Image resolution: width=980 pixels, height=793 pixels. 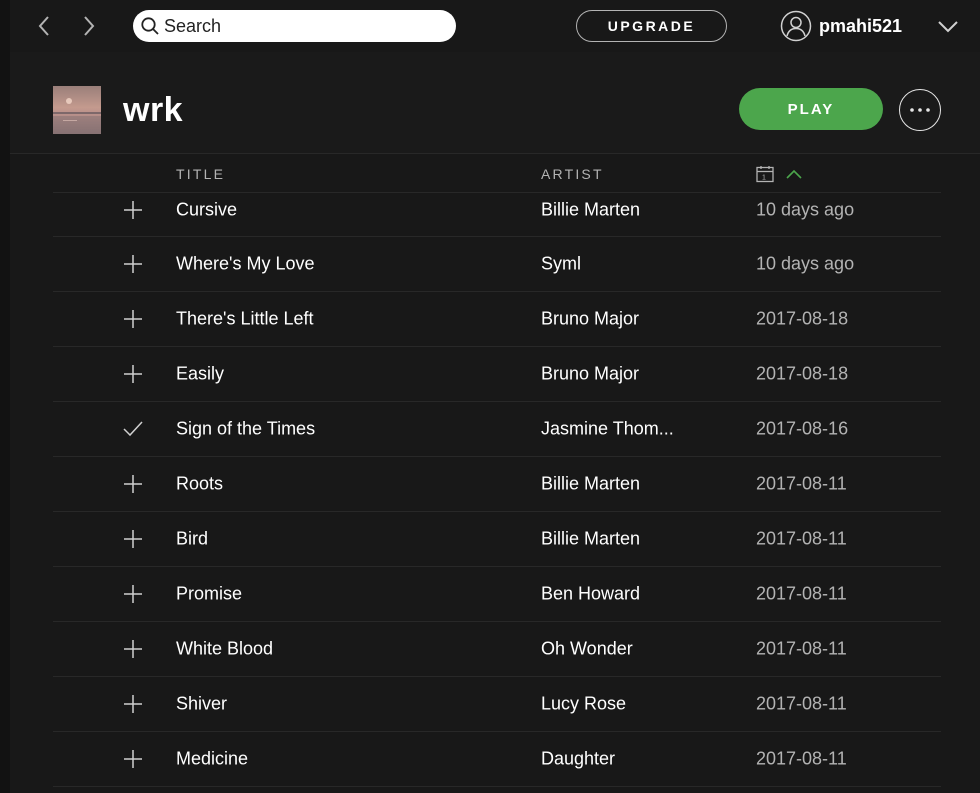 What do you see at coordinates (245, 318) in the screenshot?
I see `track-title: There's Little Left` at bounding box center [245, 318].